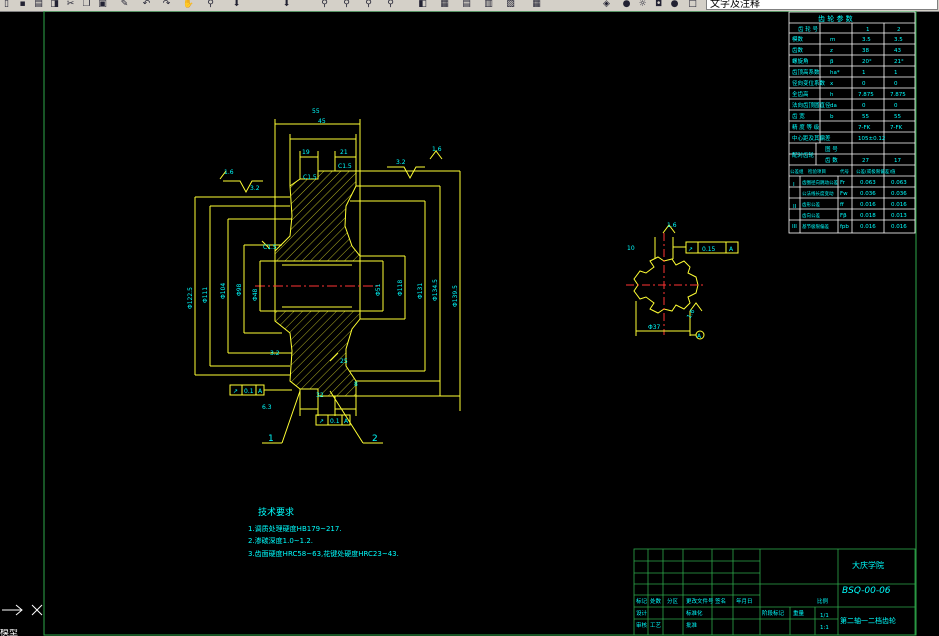 The image size is (939, 636). What do you see at coordinates (832, 117) in the screenshot?
I see `param-row-symbol: b` at bounding box center [832, 117].